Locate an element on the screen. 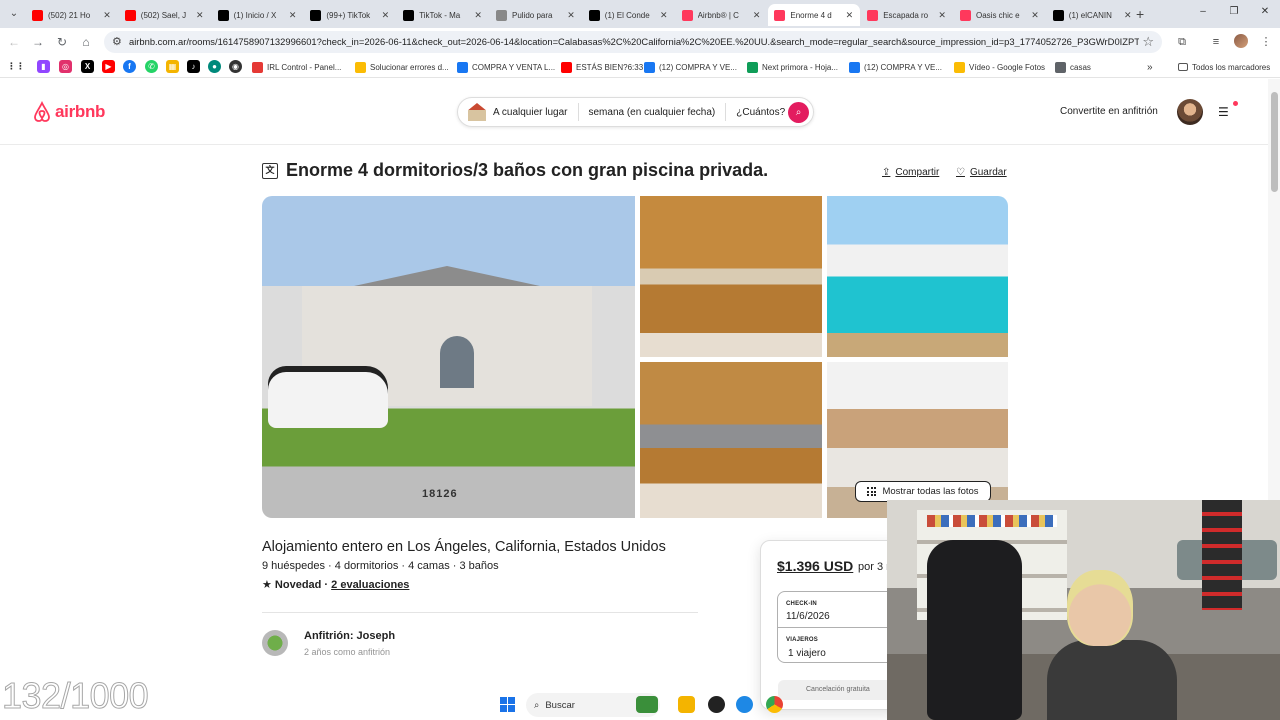 The height and width of the screenshot is (720, 1280). x-icon: X is located at coordinates (87, 66).